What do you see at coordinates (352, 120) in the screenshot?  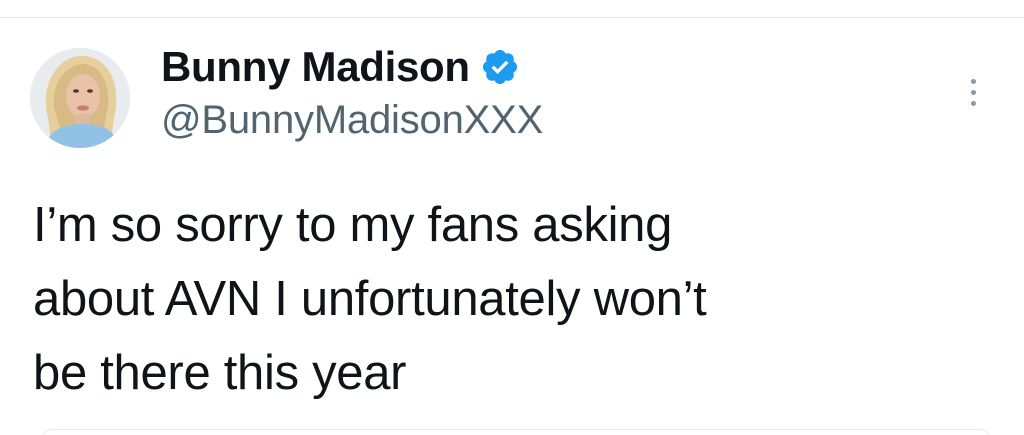 I see `user-handle: @BunnyMadisonXXX` at bounding box center [352, 120].